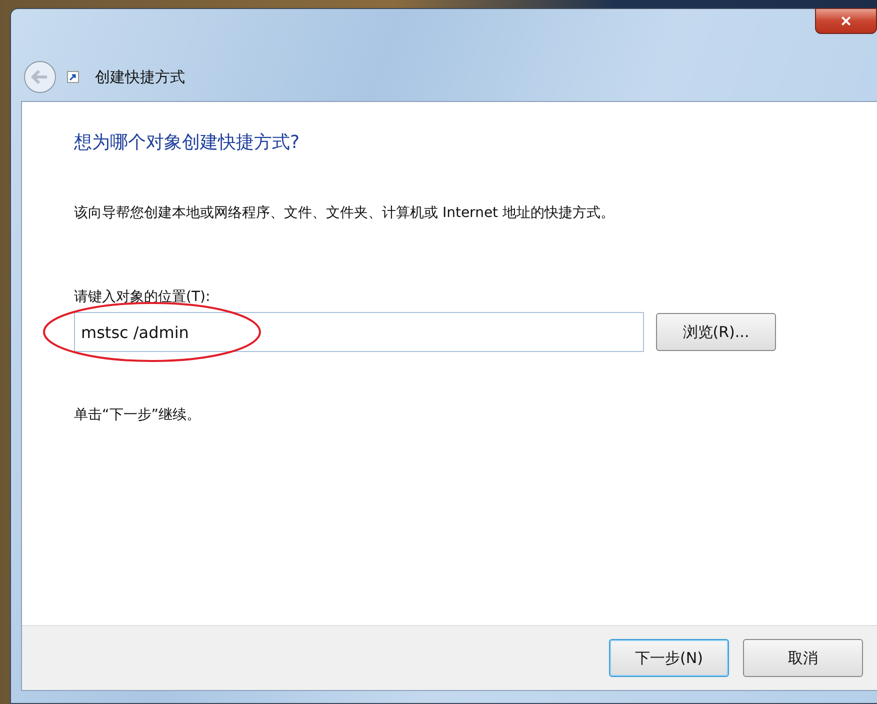  Describe the element at coordinates (40, 77) in the screenshot. I see `back-icon` at that location.